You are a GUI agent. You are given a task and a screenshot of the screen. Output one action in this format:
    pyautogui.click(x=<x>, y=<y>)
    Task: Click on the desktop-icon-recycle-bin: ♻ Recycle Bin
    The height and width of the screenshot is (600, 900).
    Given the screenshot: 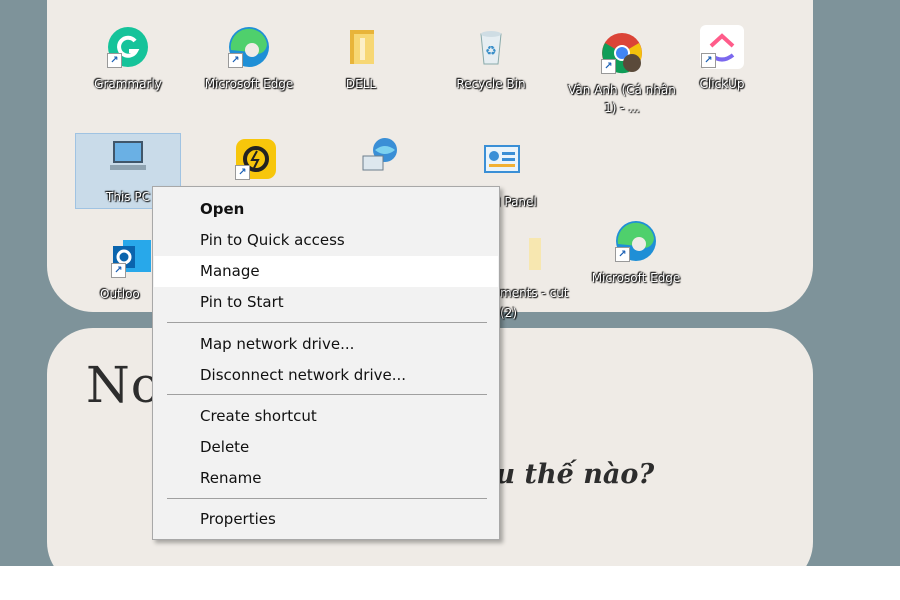 What is the action you would take?
    pyautogui.click(x=491, y=58)
    